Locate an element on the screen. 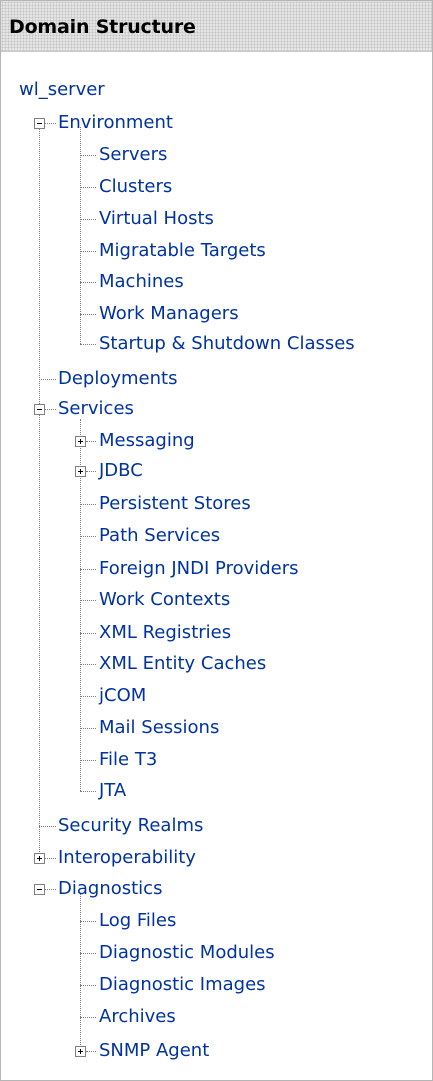  tree-item-jta: JTA is located at coordinates (112, 791).